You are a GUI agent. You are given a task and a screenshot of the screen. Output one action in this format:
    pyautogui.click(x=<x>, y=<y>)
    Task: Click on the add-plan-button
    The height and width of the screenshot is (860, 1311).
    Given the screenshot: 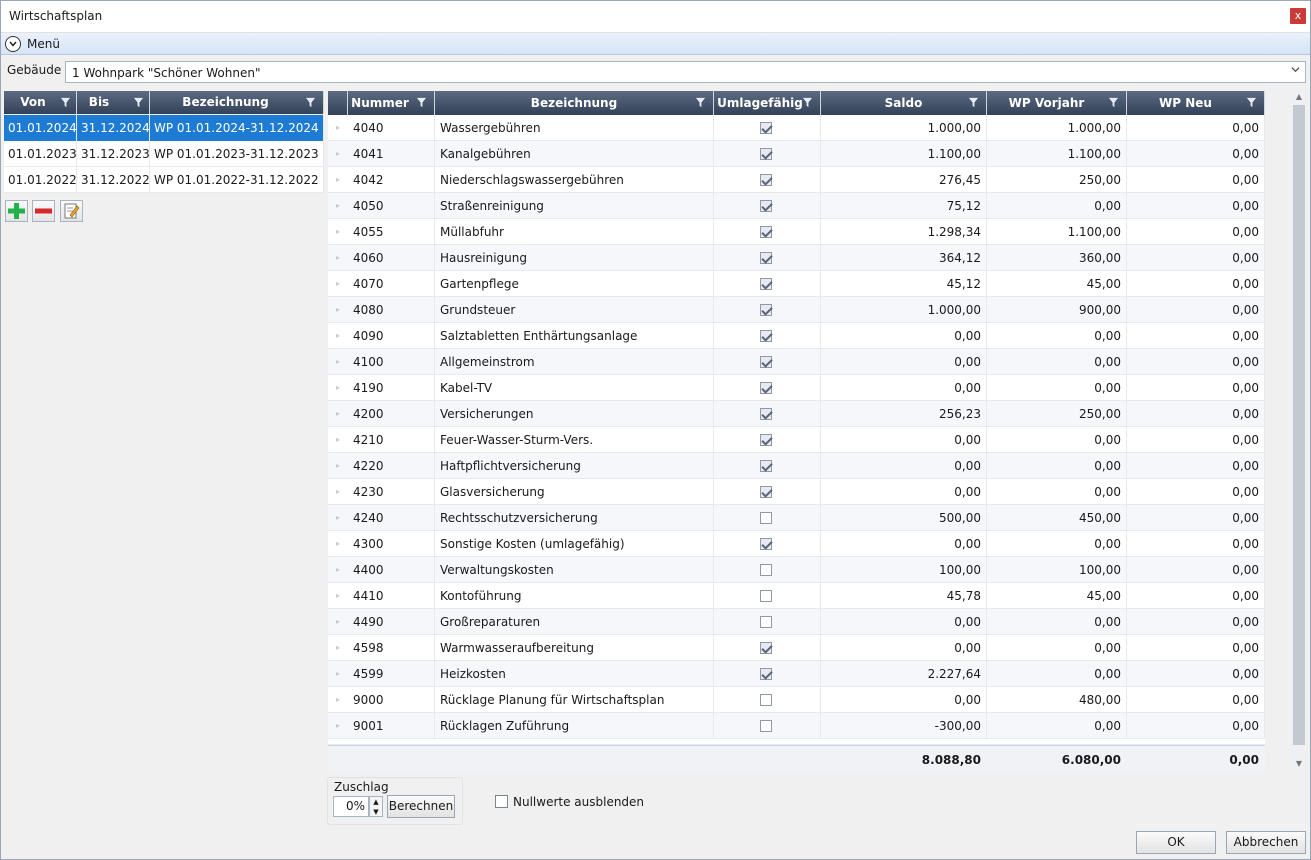 What is the action you would take?
    pyautogui.click(x=16, y=211)
    